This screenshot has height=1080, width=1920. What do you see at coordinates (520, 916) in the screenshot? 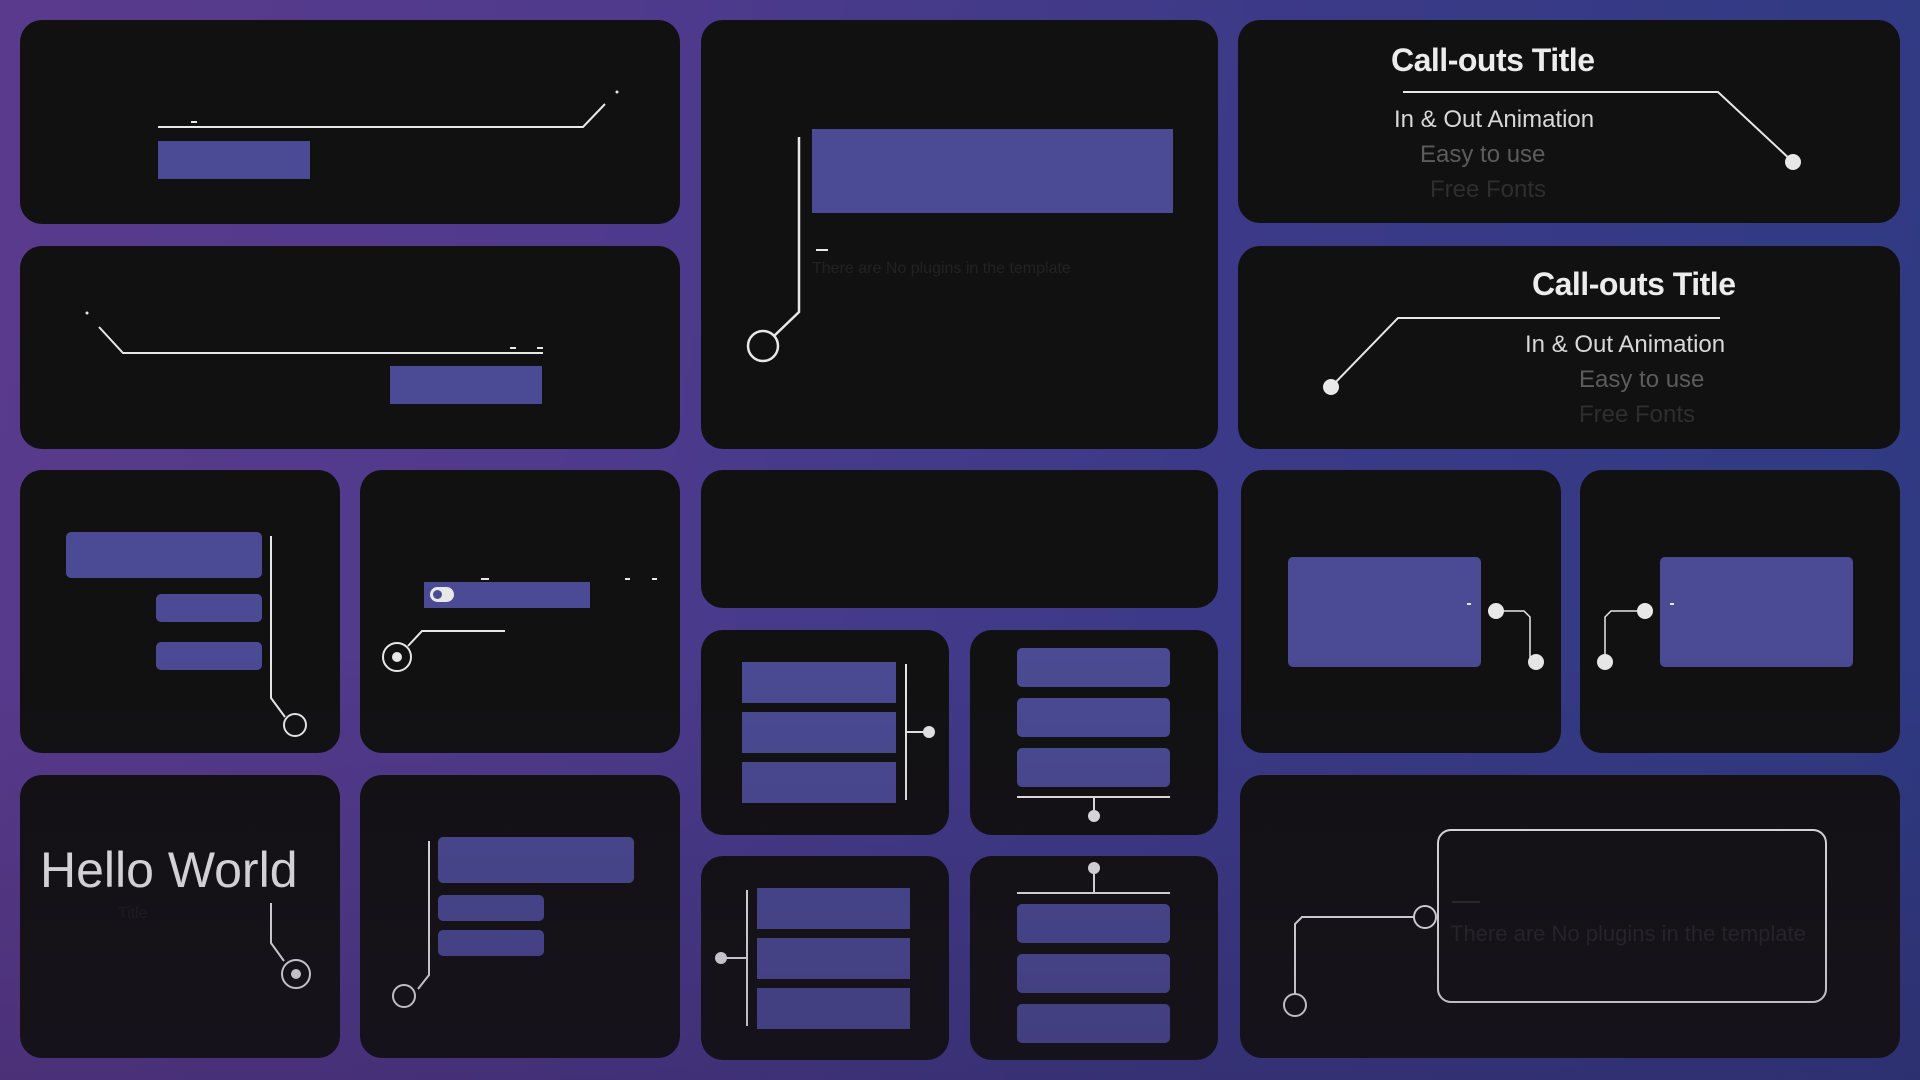
I see `callout-card-stack-left` at bounding box center [520, 916].